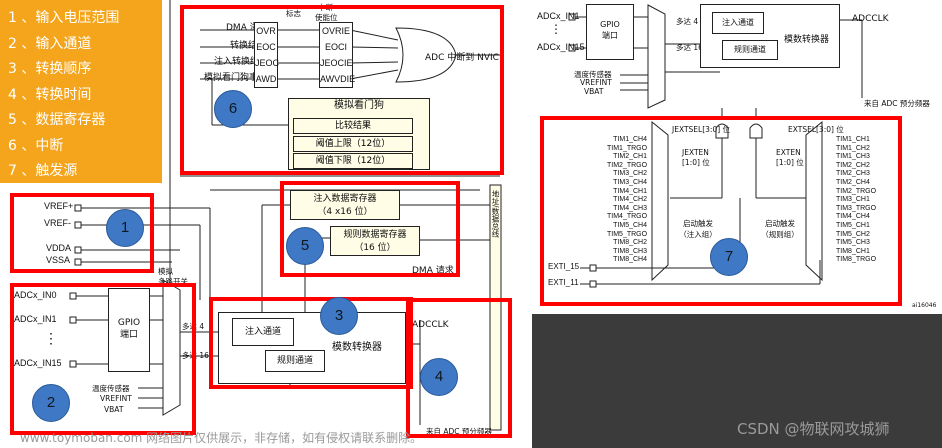 This screenshot has width=942, height=448. I want to click on overview-gpio-box: GPIO 端口, so click(610, 32).